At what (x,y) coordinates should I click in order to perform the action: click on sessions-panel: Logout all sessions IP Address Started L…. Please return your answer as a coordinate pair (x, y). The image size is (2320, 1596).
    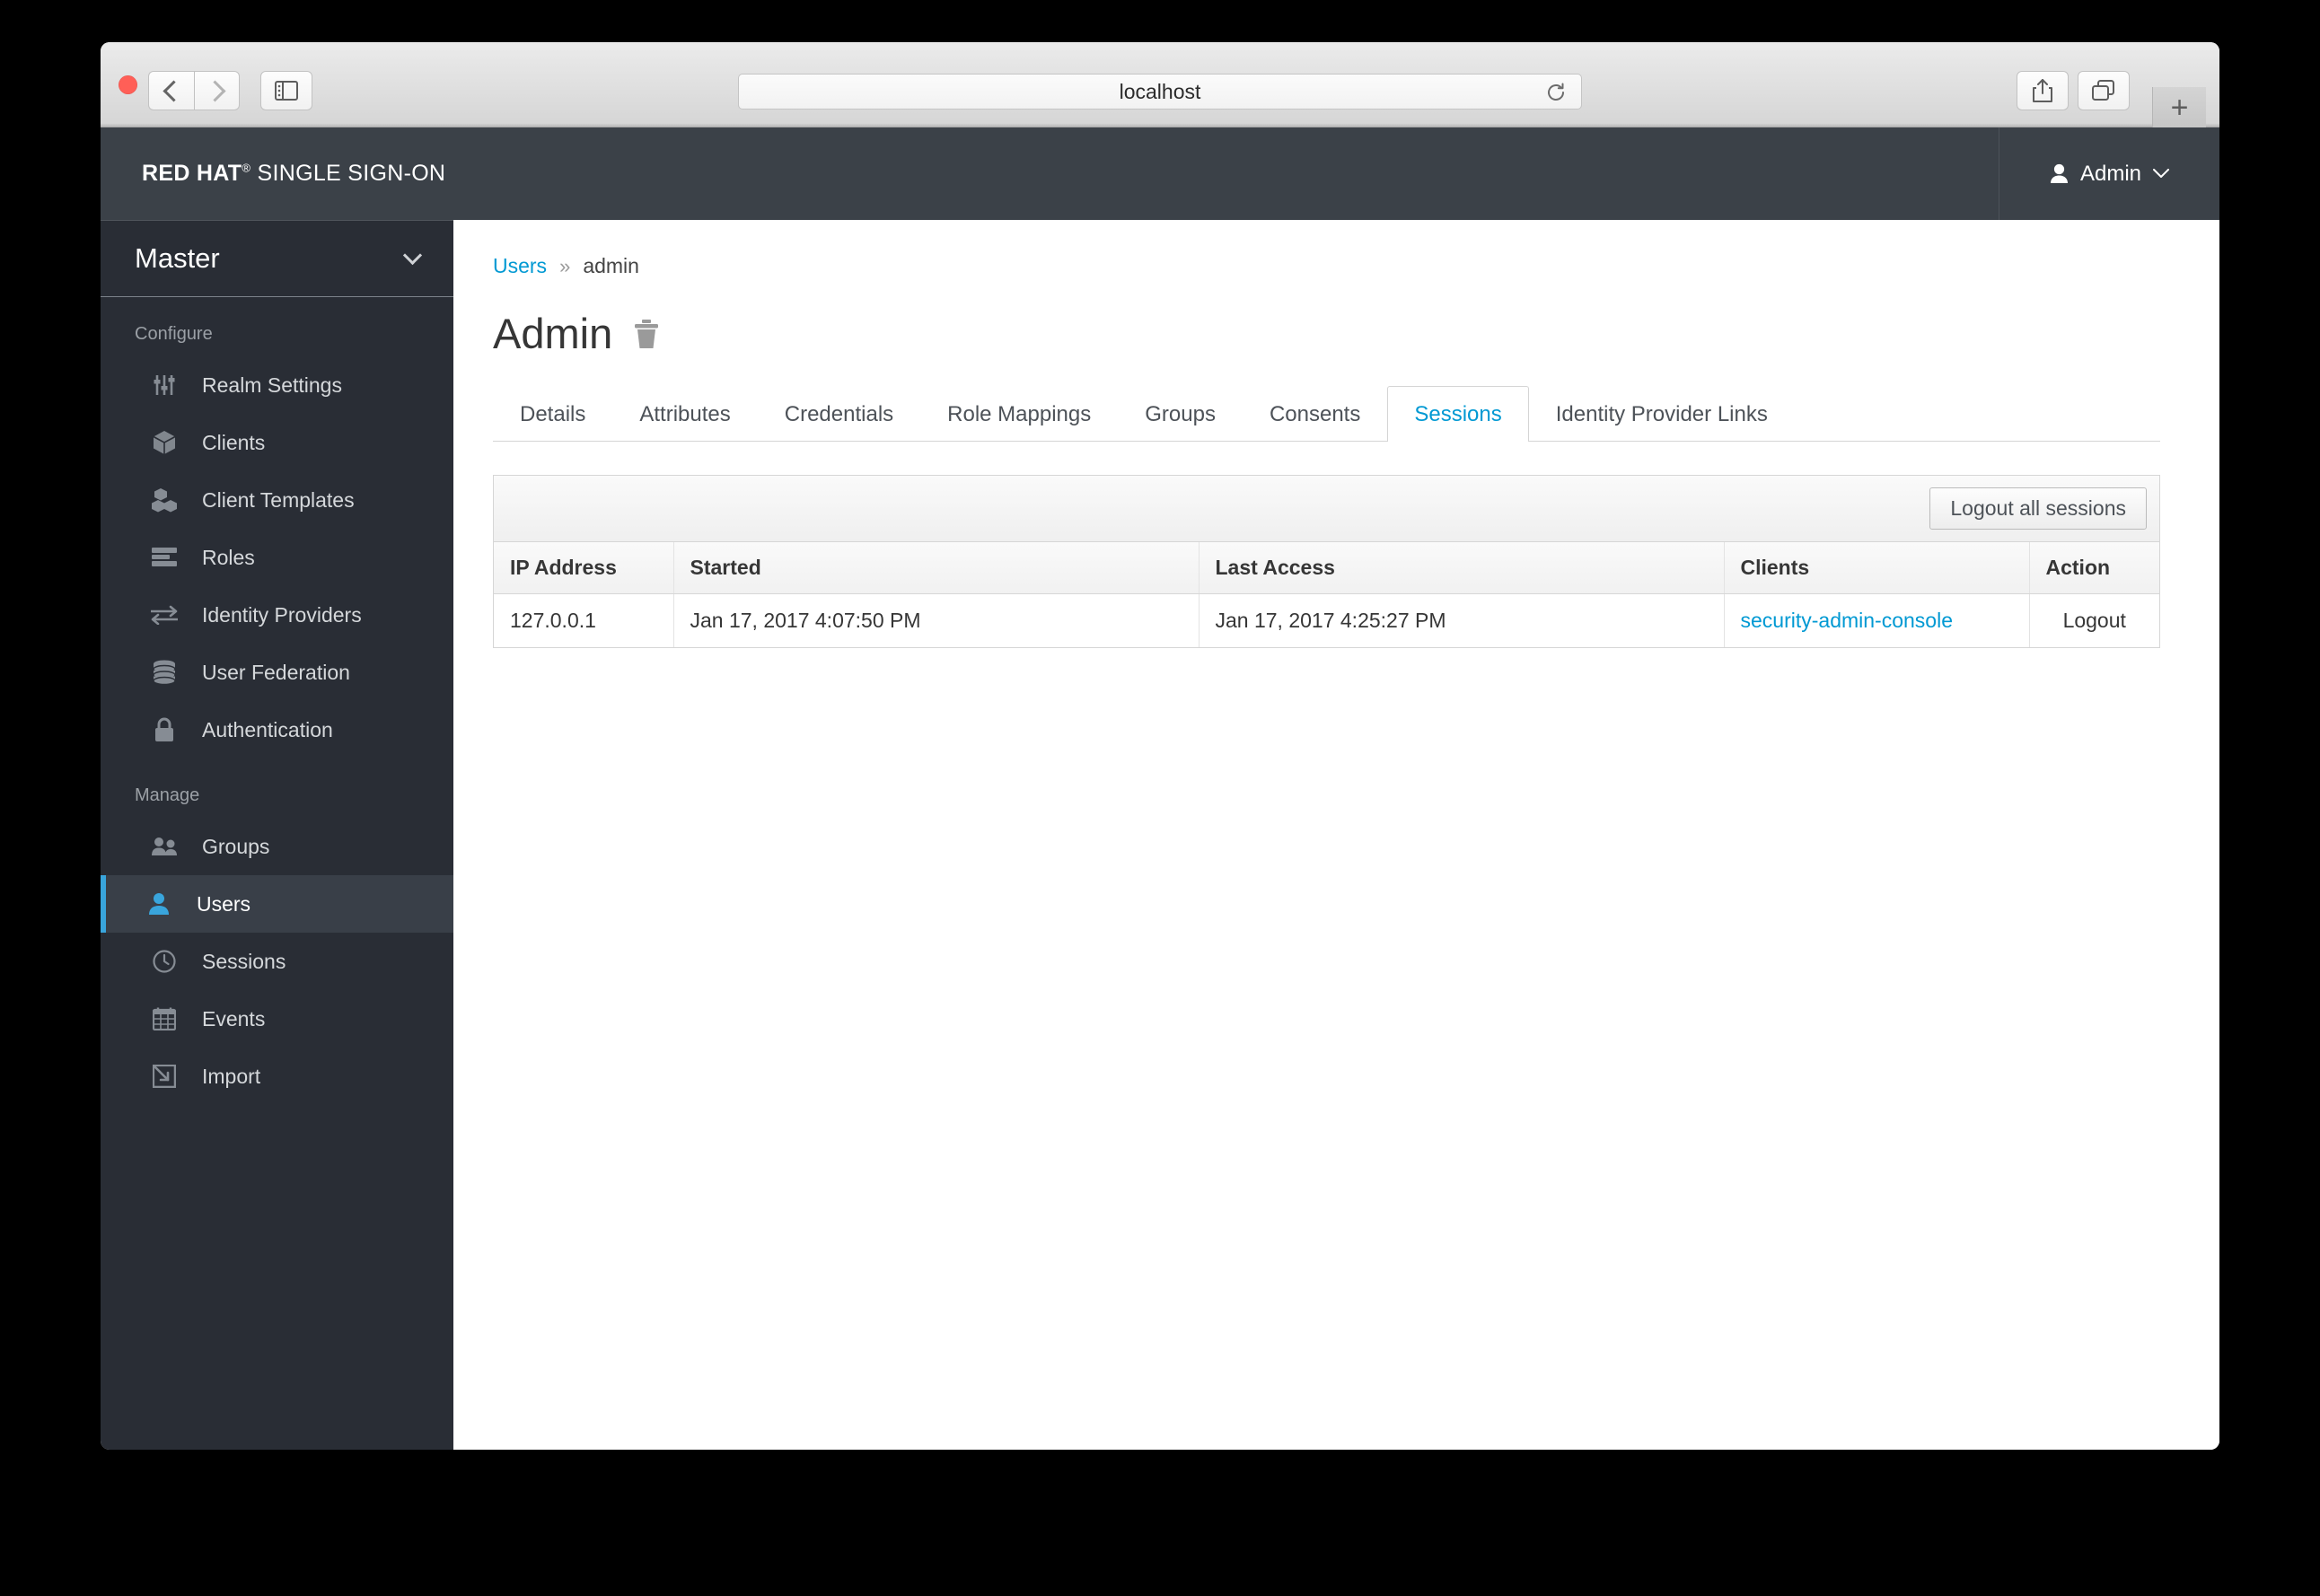
    Looking at the image, I should click on (1326, 561).